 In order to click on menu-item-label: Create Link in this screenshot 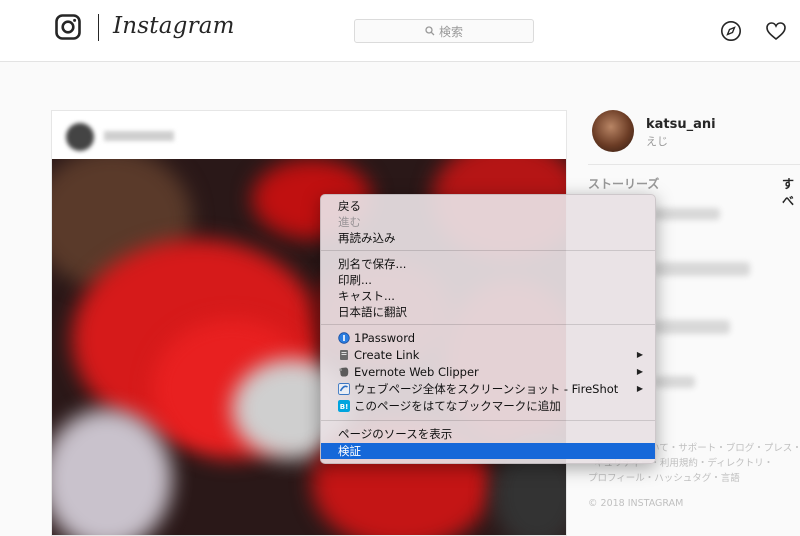, I will do `click(387, 355)`.